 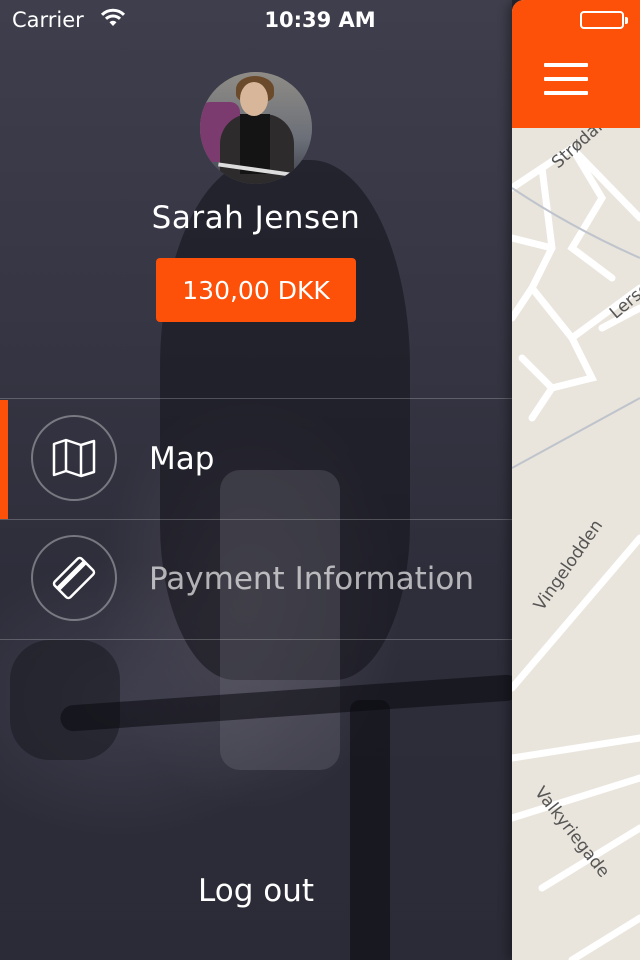 What do you see at coordinates (182, 459) in the screenshot?
I see `menu-label-map: Map` at bounding box center [182, 459].